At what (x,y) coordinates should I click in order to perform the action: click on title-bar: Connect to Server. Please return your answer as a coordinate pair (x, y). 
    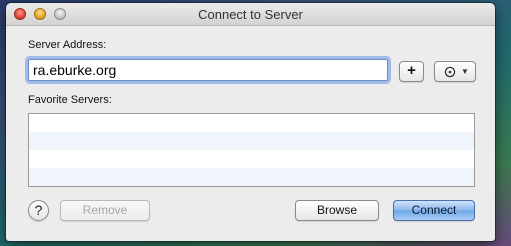
    Looking at the image, I should click on (250, 14).